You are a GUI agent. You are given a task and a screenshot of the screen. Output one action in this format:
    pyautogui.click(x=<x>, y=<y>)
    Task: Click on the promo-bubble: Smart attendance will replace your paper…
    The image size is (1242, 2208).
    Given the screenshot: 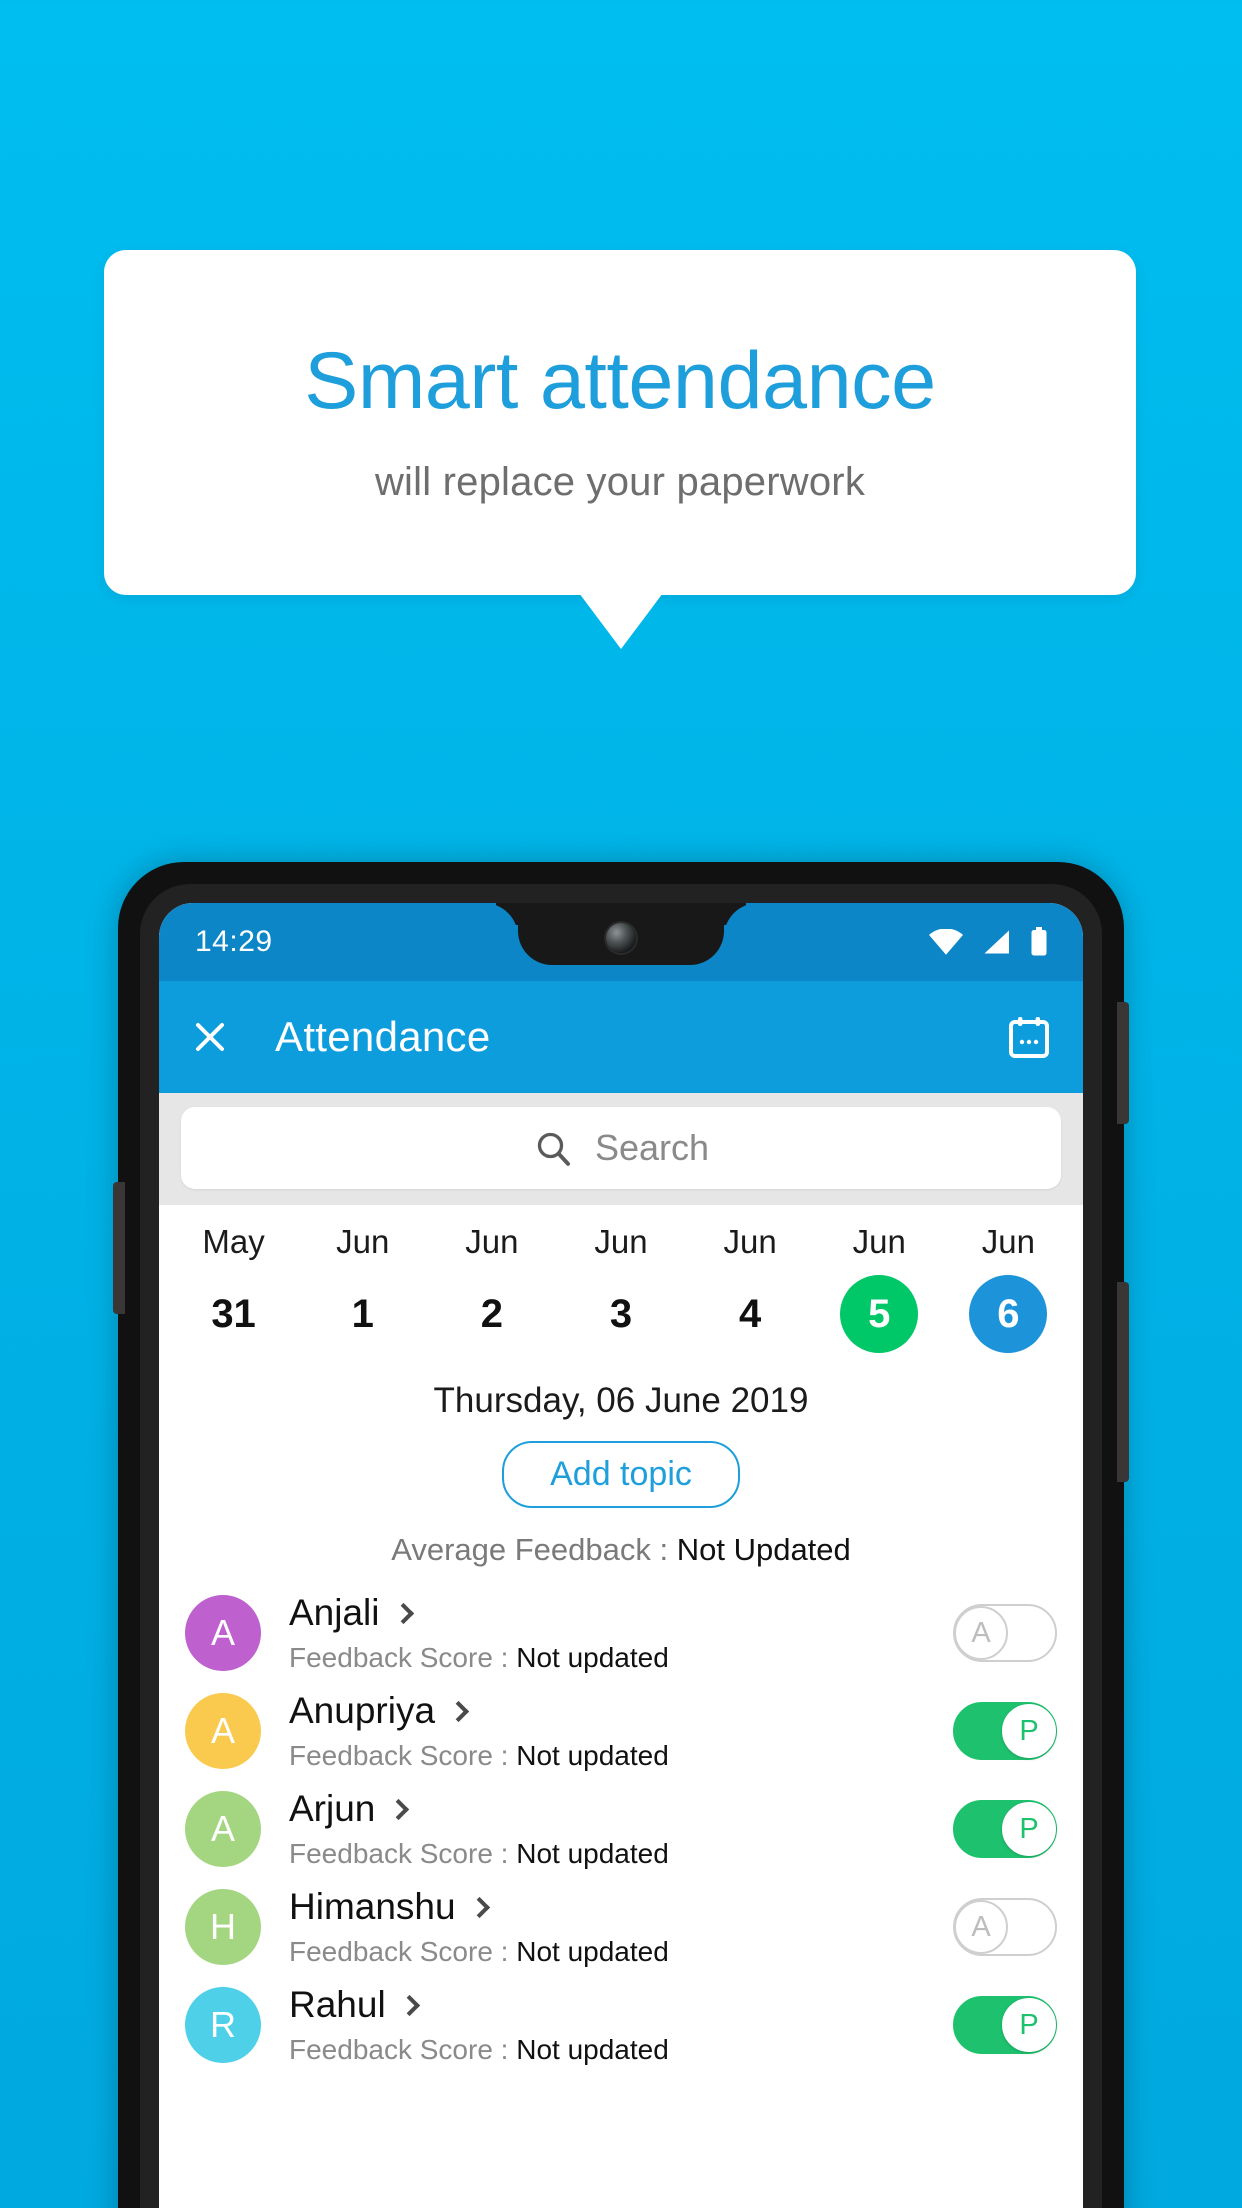 What is the action you would take?
    pyautogui.click(x=620, y=422)
    